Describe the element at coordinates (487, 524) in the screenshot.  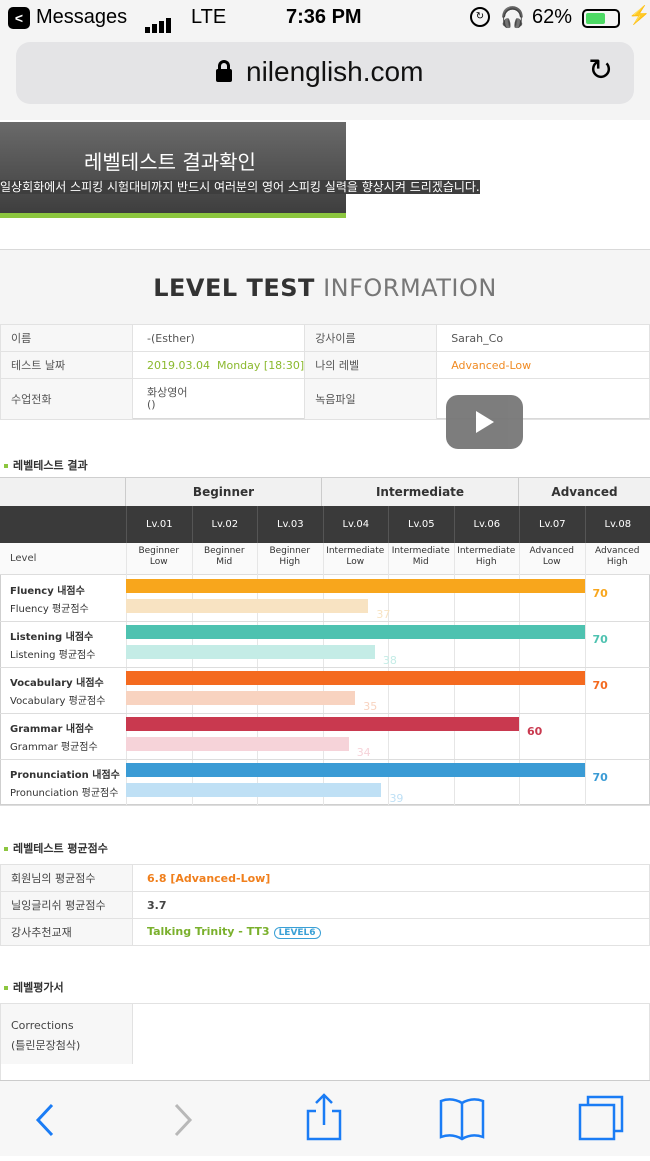
I see `level-header-6: Lv.06` at that location.